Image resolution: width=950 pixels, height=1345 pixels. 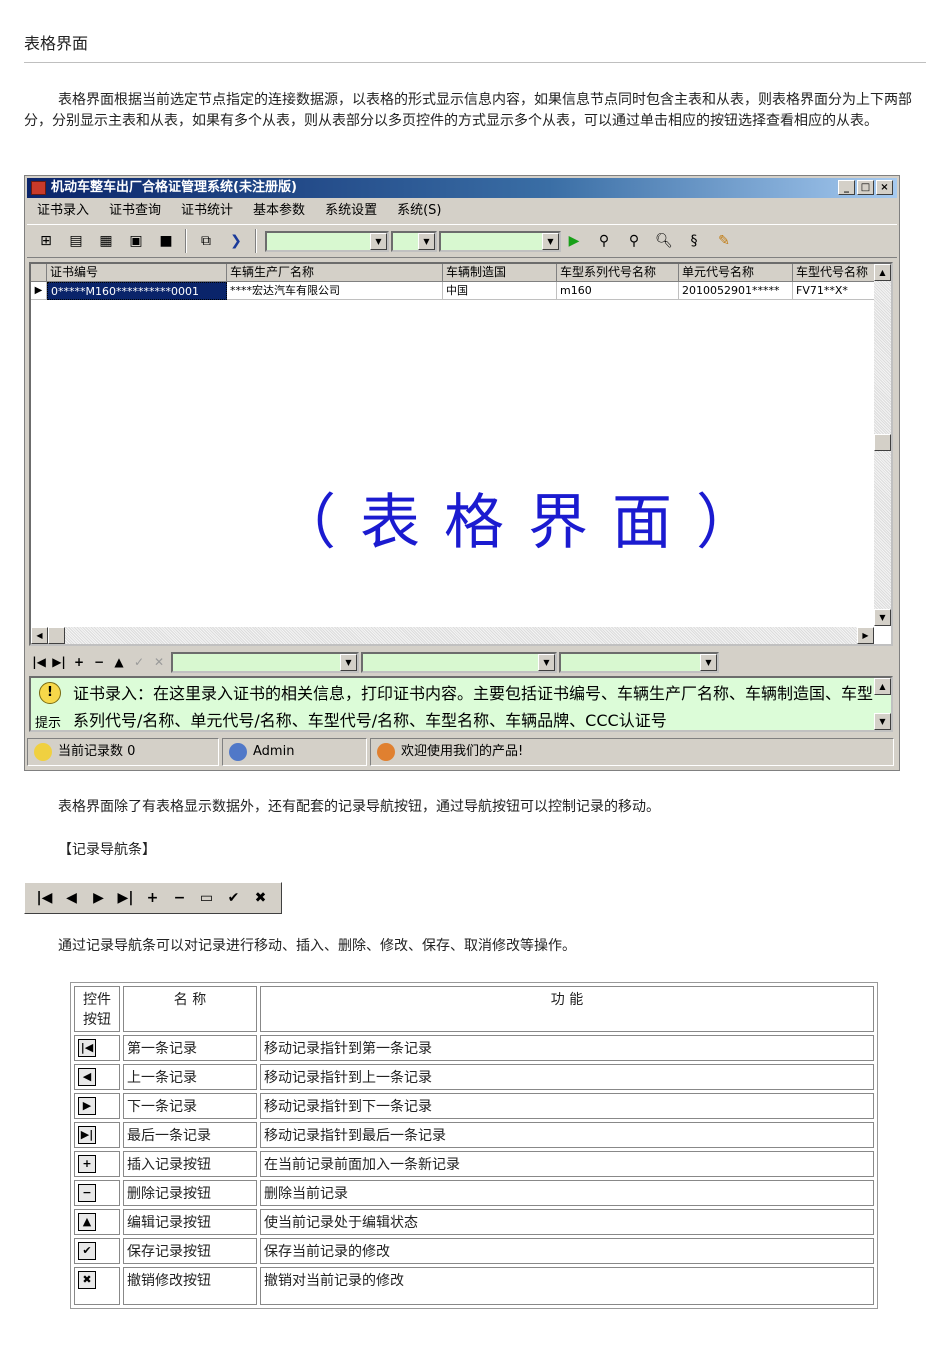 I want to click on filter-select-2: ▼, so click(x=459, y=662).